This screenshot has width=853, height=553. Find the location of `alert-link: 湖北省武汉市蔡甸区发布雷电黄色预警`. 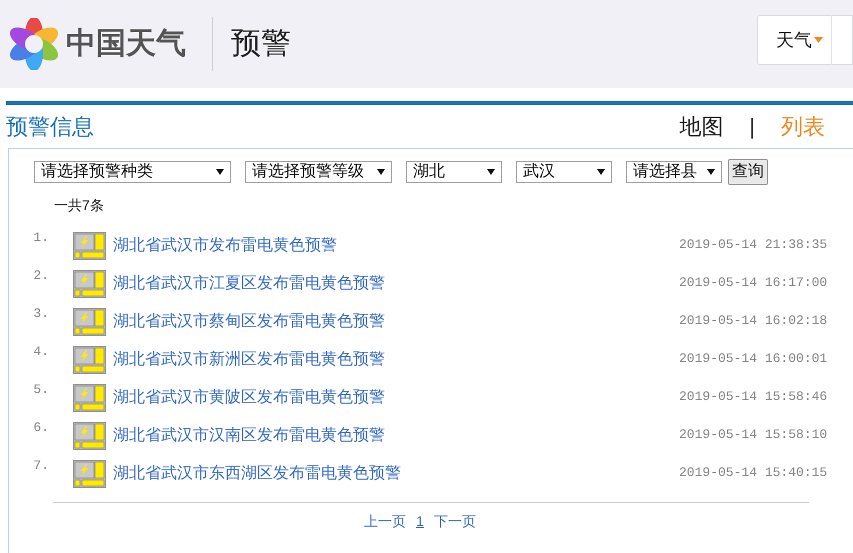

alert-link: 湖北省武汉市蔡甸区发布雷电黄色预警 is located at coordinates (249, 322).